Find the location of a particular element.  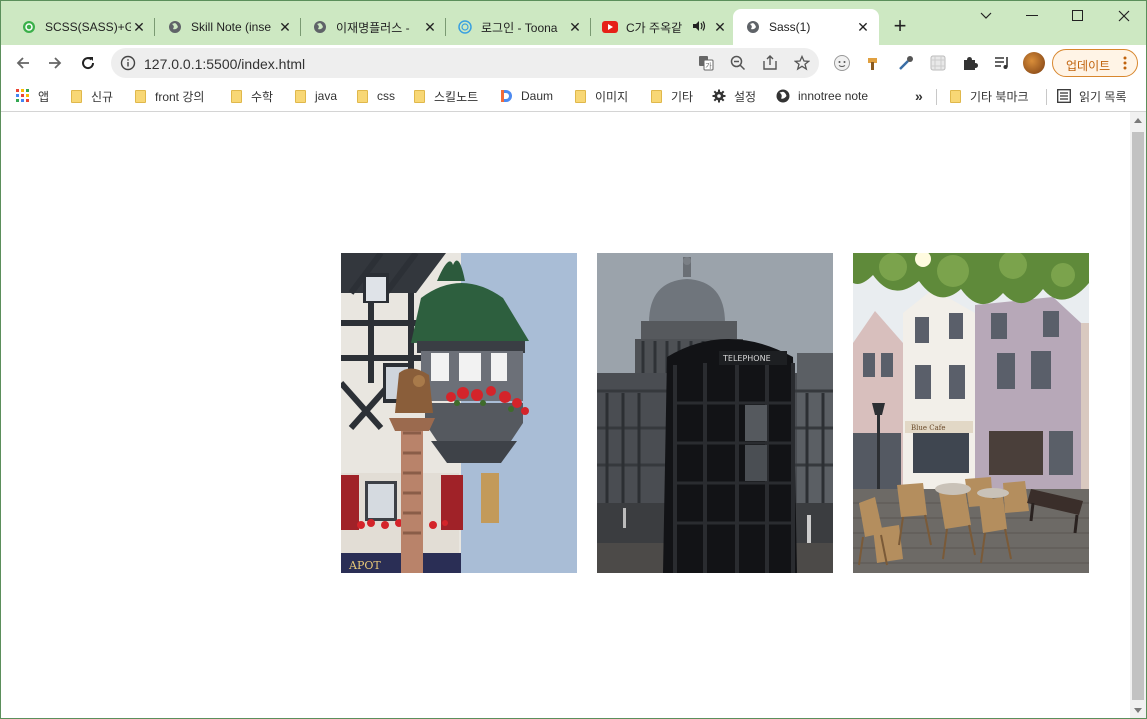

tab-youtube: C가 주옥같 ✕ is located at coordinates (660, 27).